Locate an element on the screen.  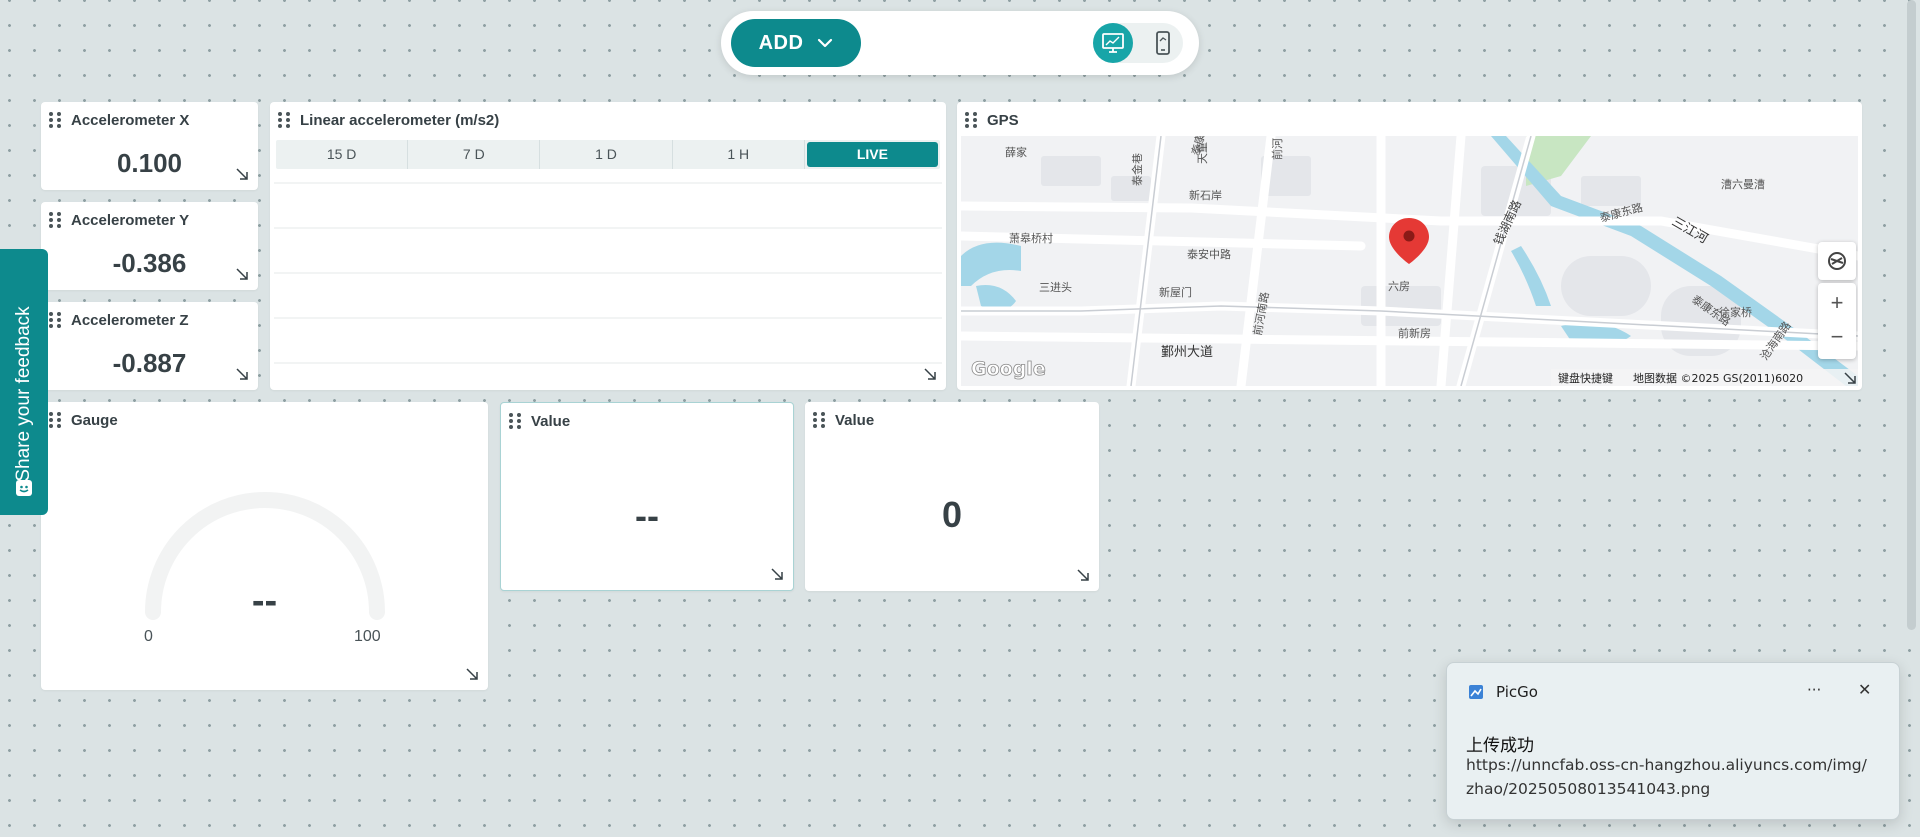
widget-accelerometer-y: Accelerometer Y -0.386 is located at coordinates (149, 246).